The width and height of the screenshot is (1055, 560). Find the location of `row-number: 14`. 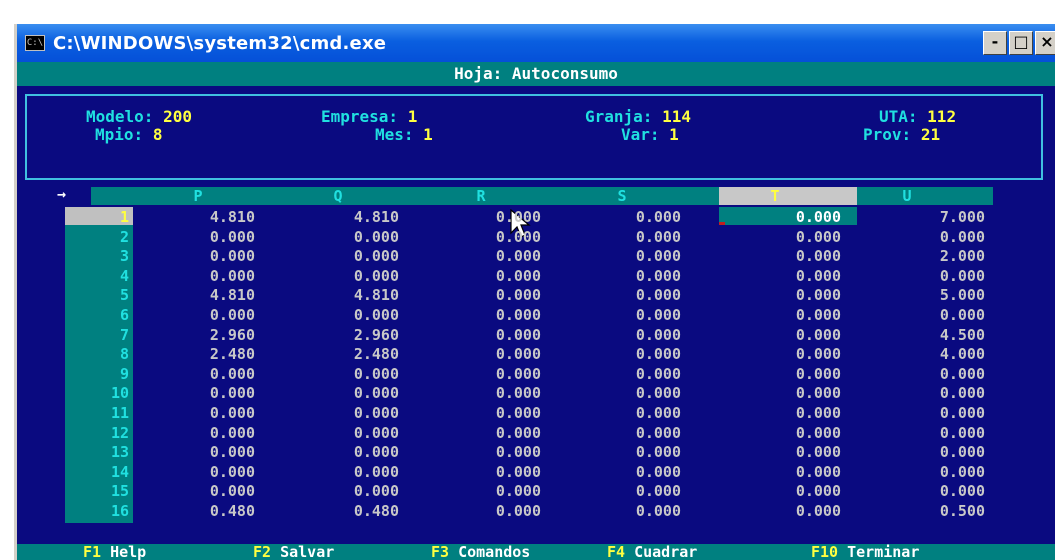

row-number: 14 is located at coordinates (99, 472).